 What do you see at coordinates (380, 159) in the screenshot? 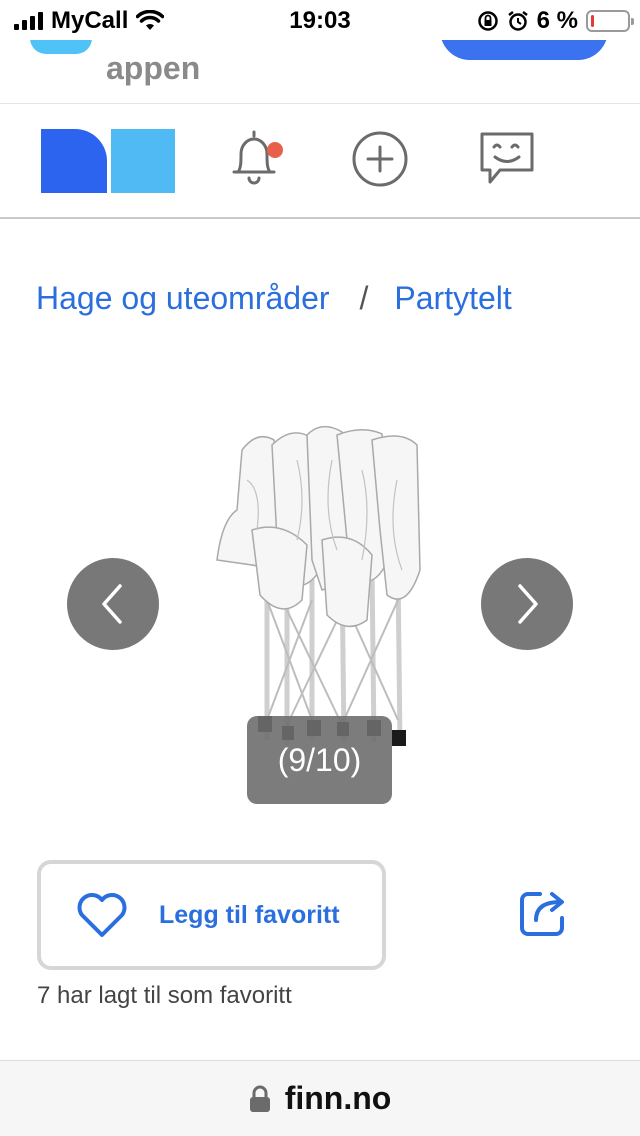
I see `plus-circle-icon` at bounding box center [380, 159].